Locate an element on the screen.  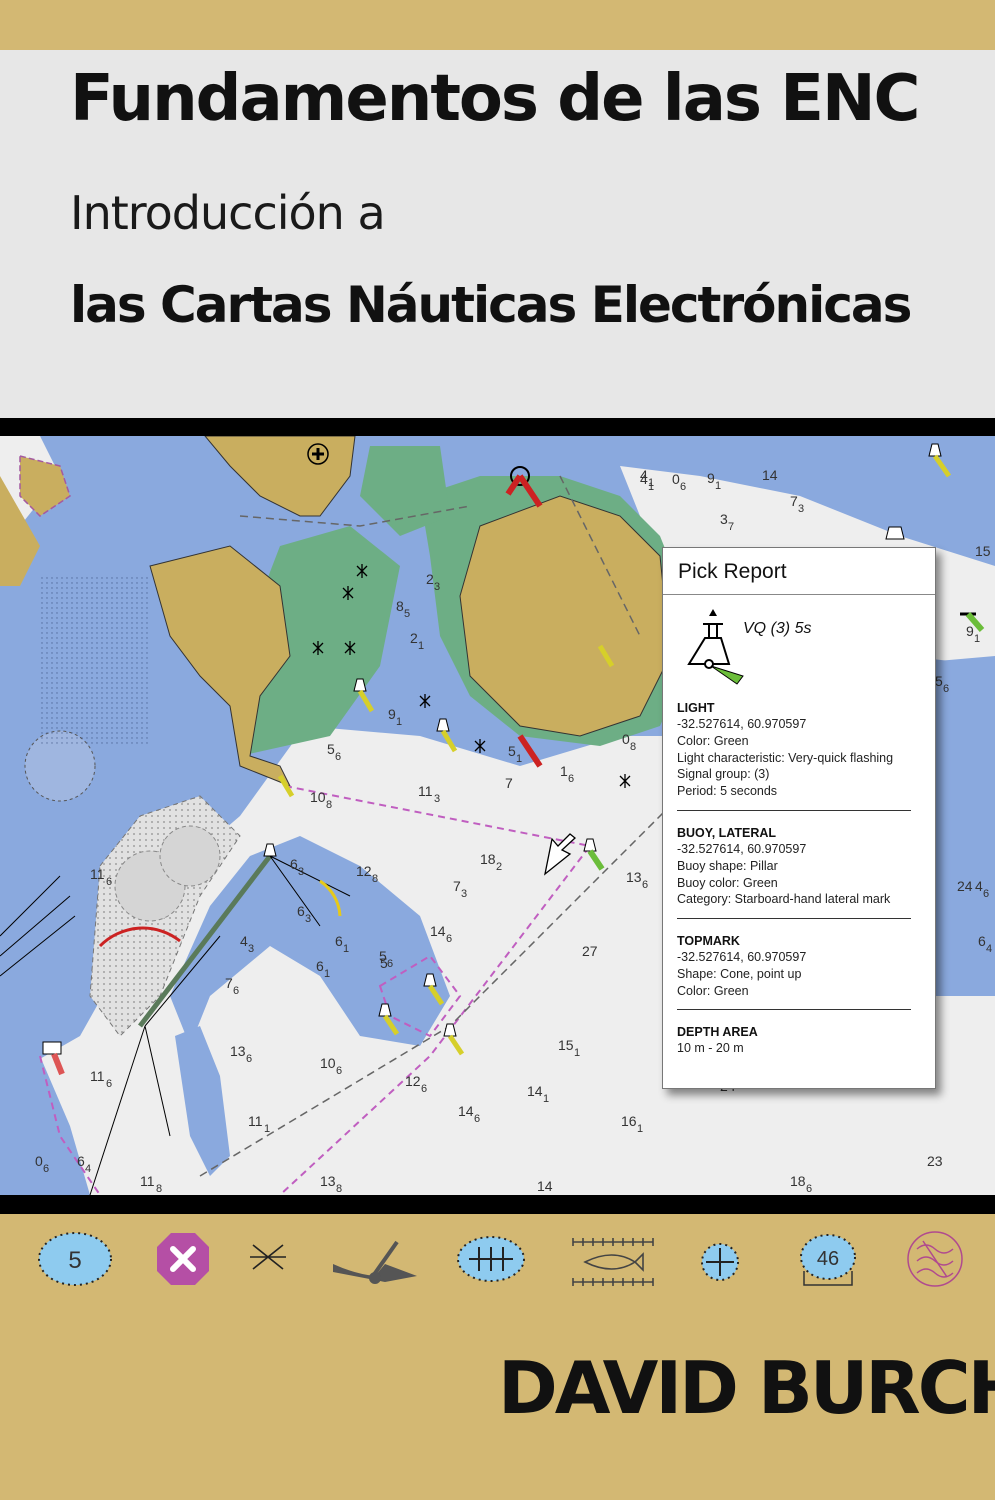
depth-sounding: 27 is located at coordinates (590, 951).